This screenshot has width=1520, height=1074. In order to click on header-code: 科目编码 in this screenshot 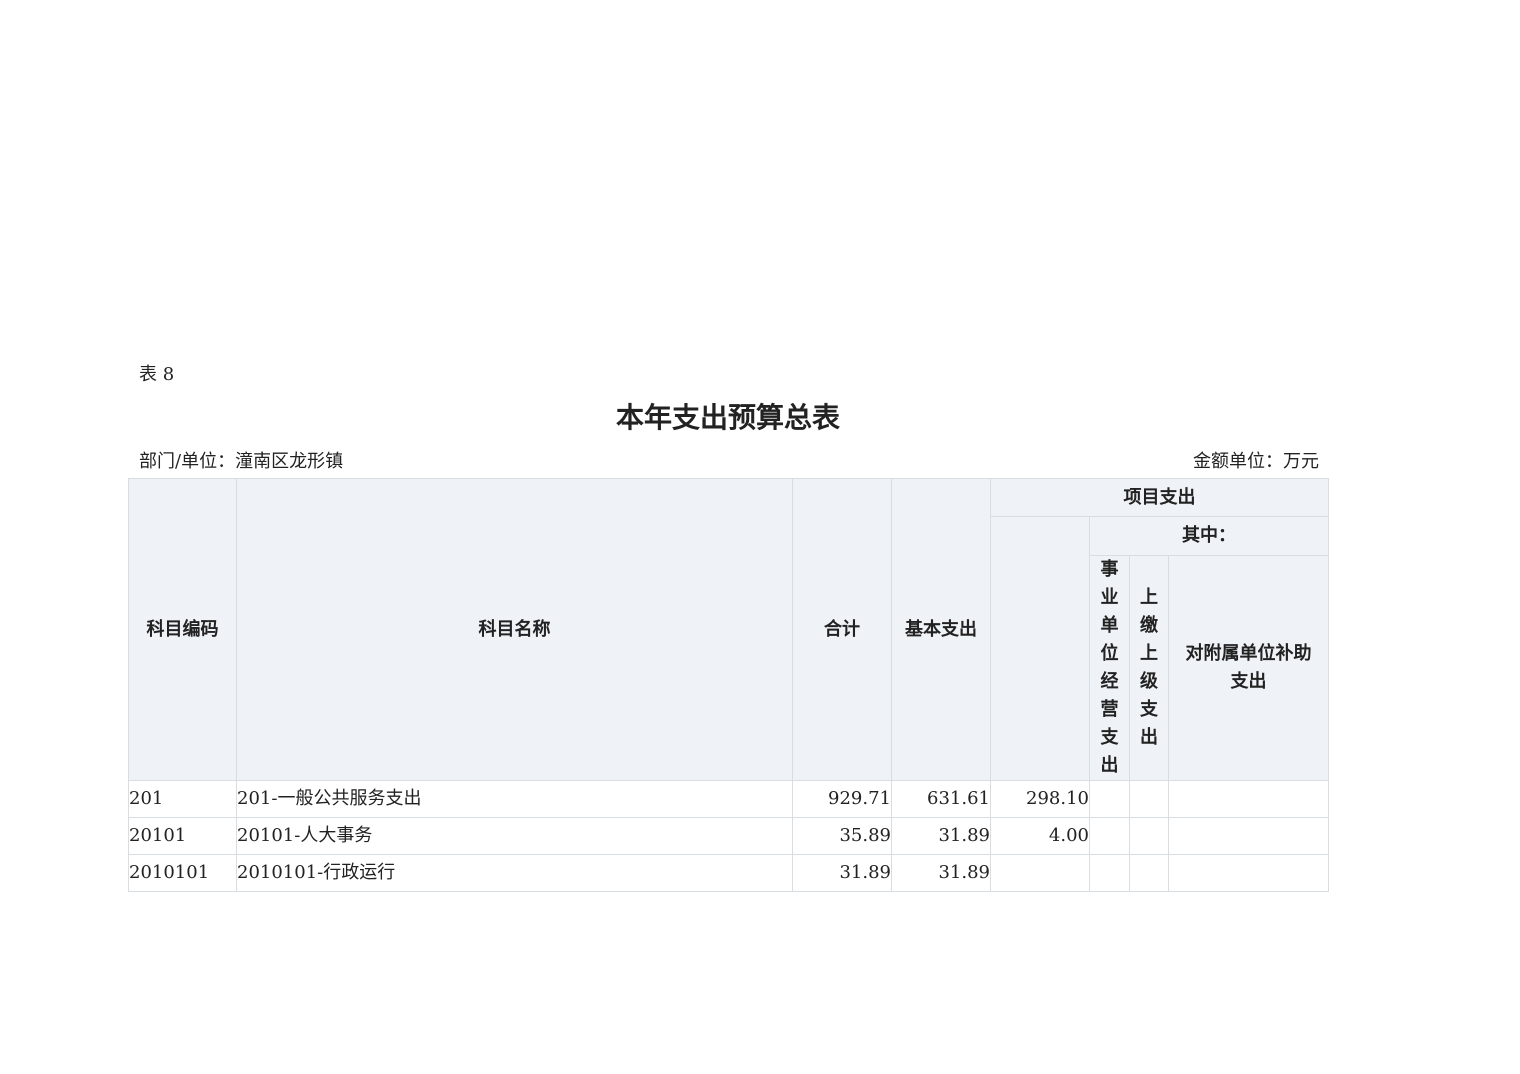, I will do `click(182, 629)`.